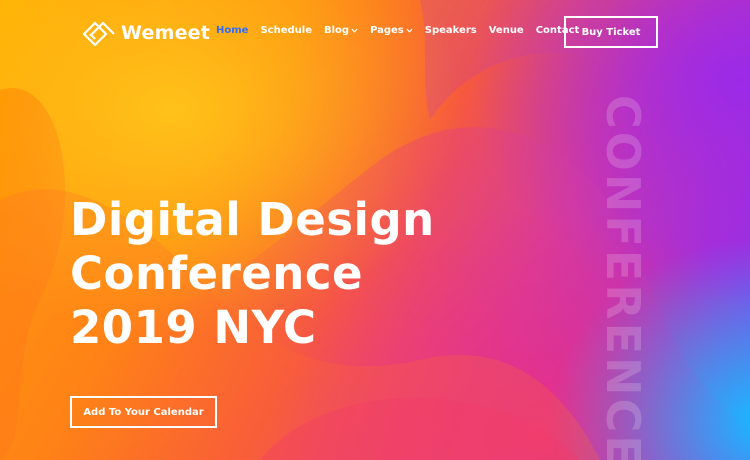 This screenshot has height=460, width=750. What do you see at coordinates (217, 273) in the screenshot?
I see `headline-line-2: Conference` at bounding box center [217, 273].